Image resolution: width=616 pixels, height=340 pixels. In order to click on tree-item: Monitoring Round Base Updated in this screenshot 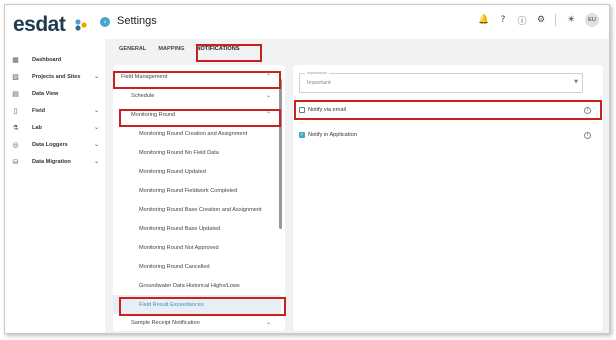, I will do `click(197, 228)`.